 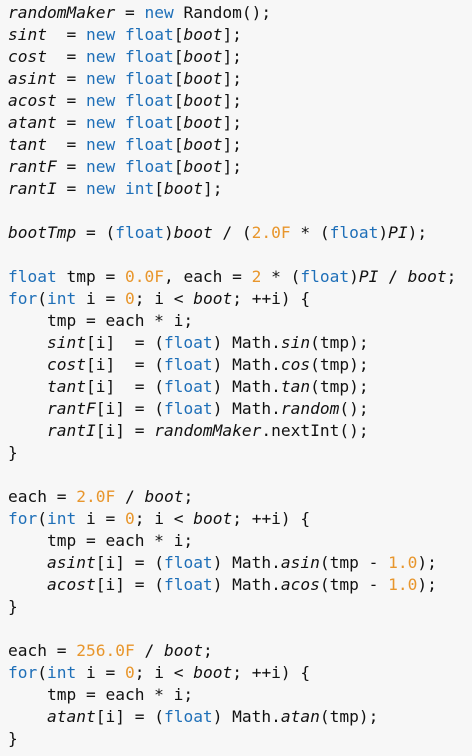 What do you see at coordinates (240, 739) in the screenshot?
I see `code-line: }` at bounding box center [240, 739].